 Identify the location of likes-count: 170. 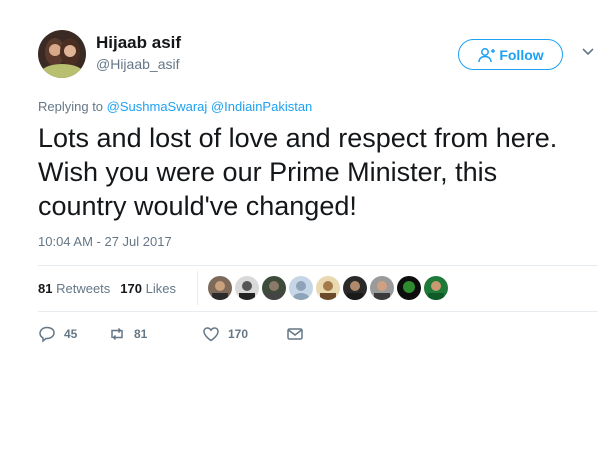
(131, 288).